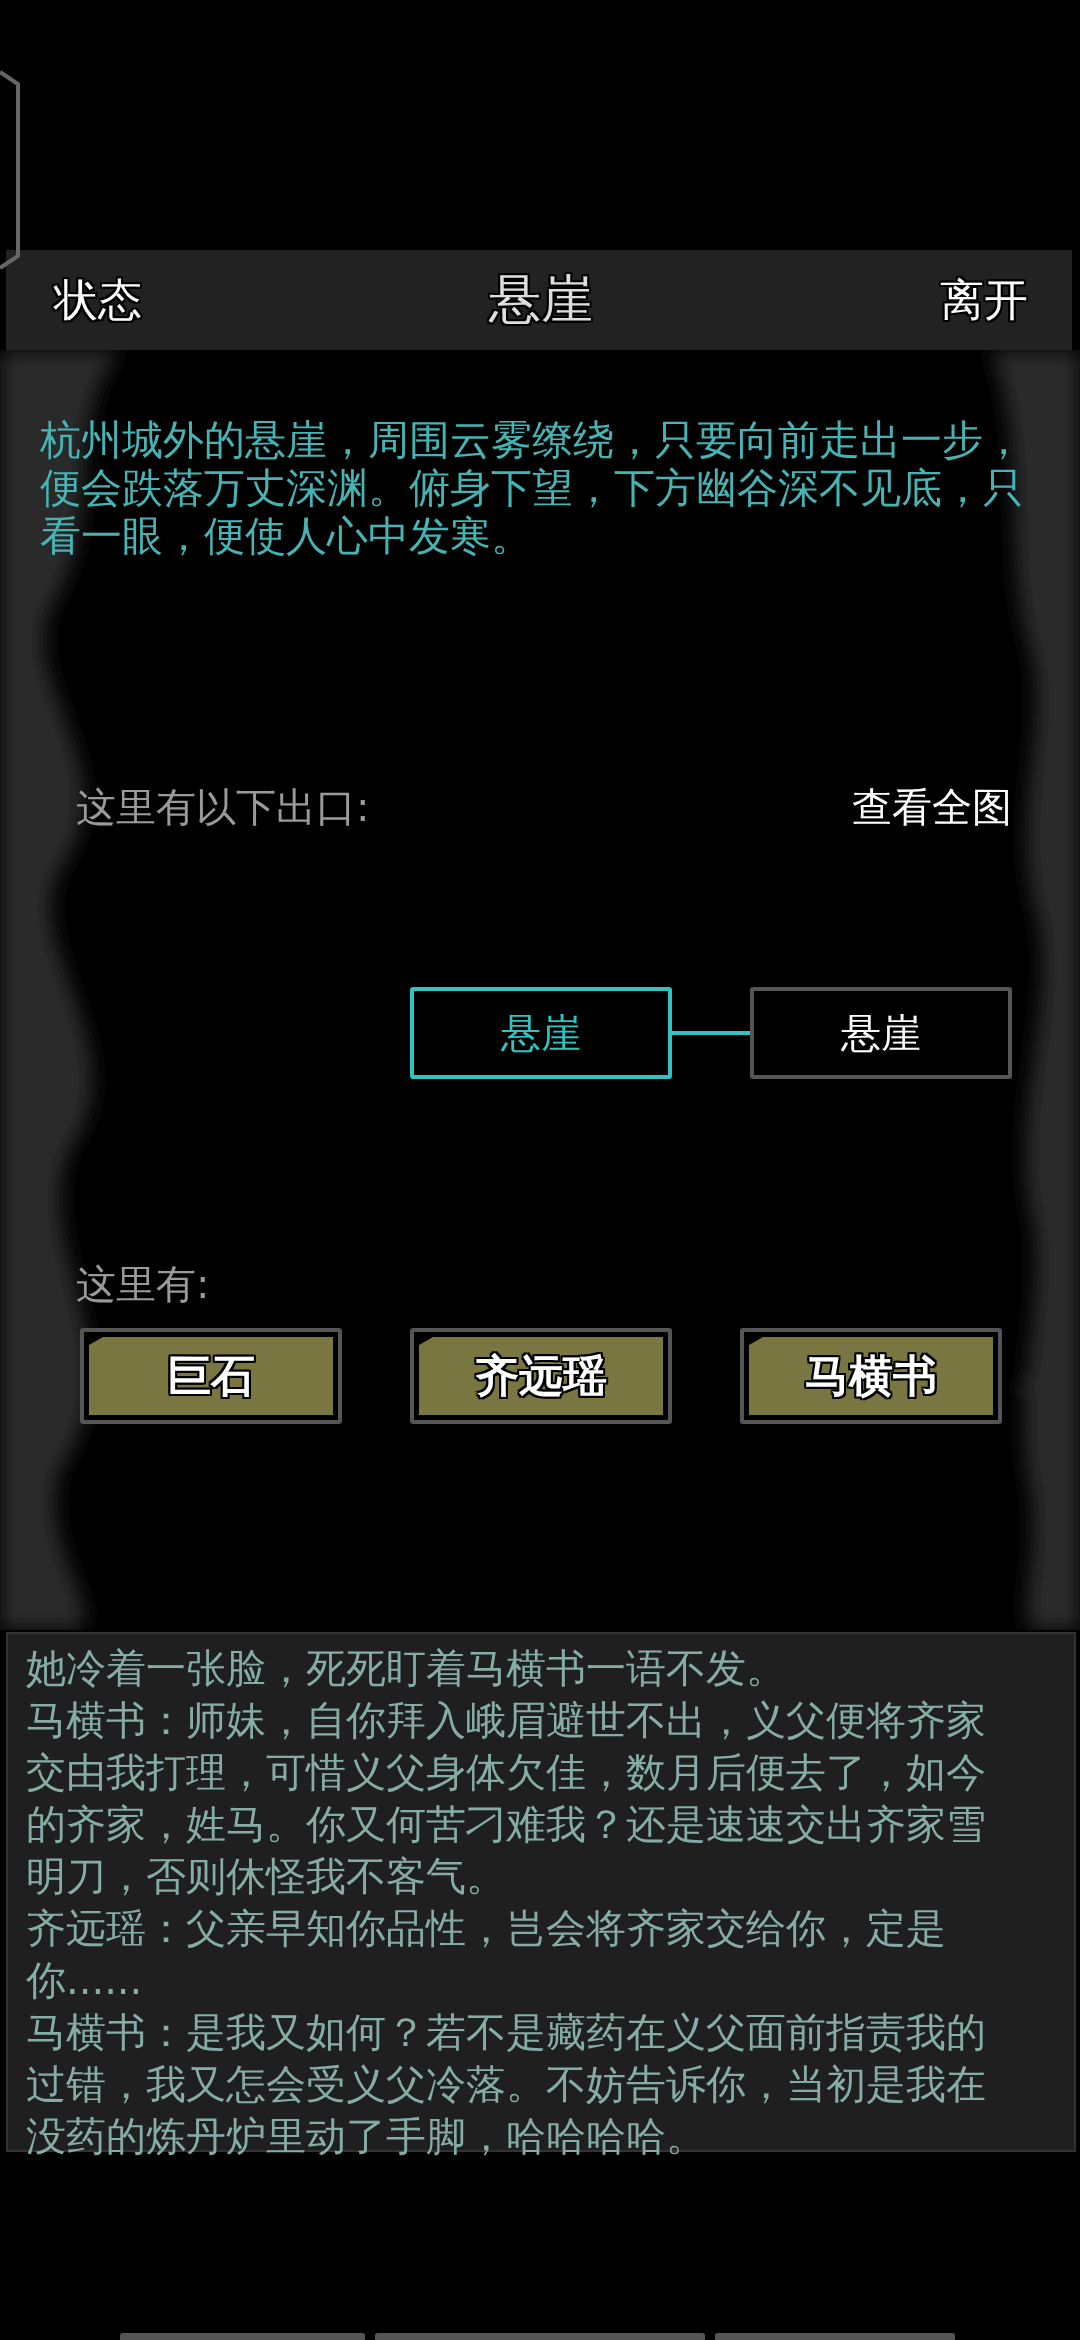 The width and height of the screenshot is (1080, 2340). I want to click on full-map-link: 查看全图, so click(932, 807).